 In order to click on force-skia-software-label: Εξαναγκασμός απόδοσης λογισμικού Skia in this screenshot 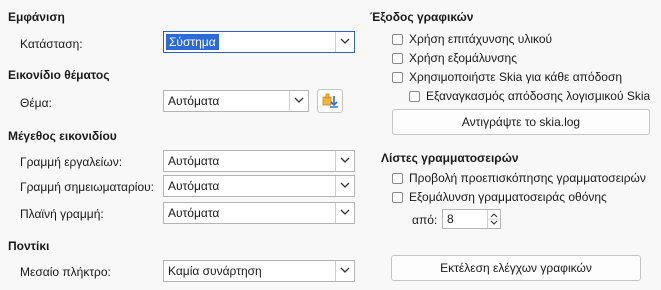, I will do `click(538, 96)`.